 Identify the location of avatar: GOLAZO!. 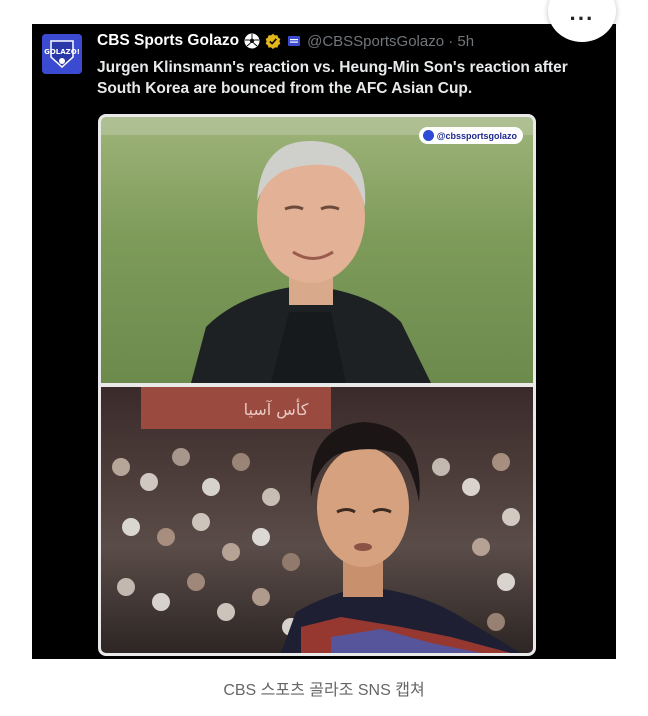
(62, 54).